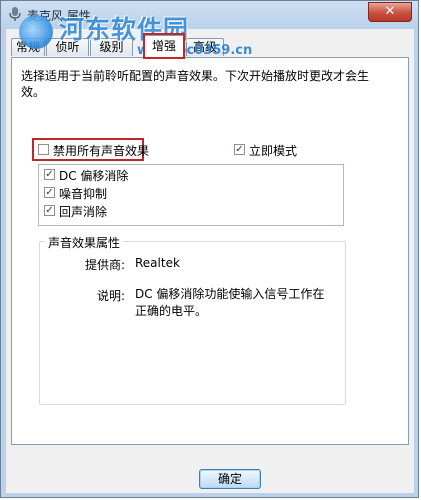 The width and height of the screenshot is (421, 500). I want to click on effect-properties-title: 声音效果属性, so click(84, 242).